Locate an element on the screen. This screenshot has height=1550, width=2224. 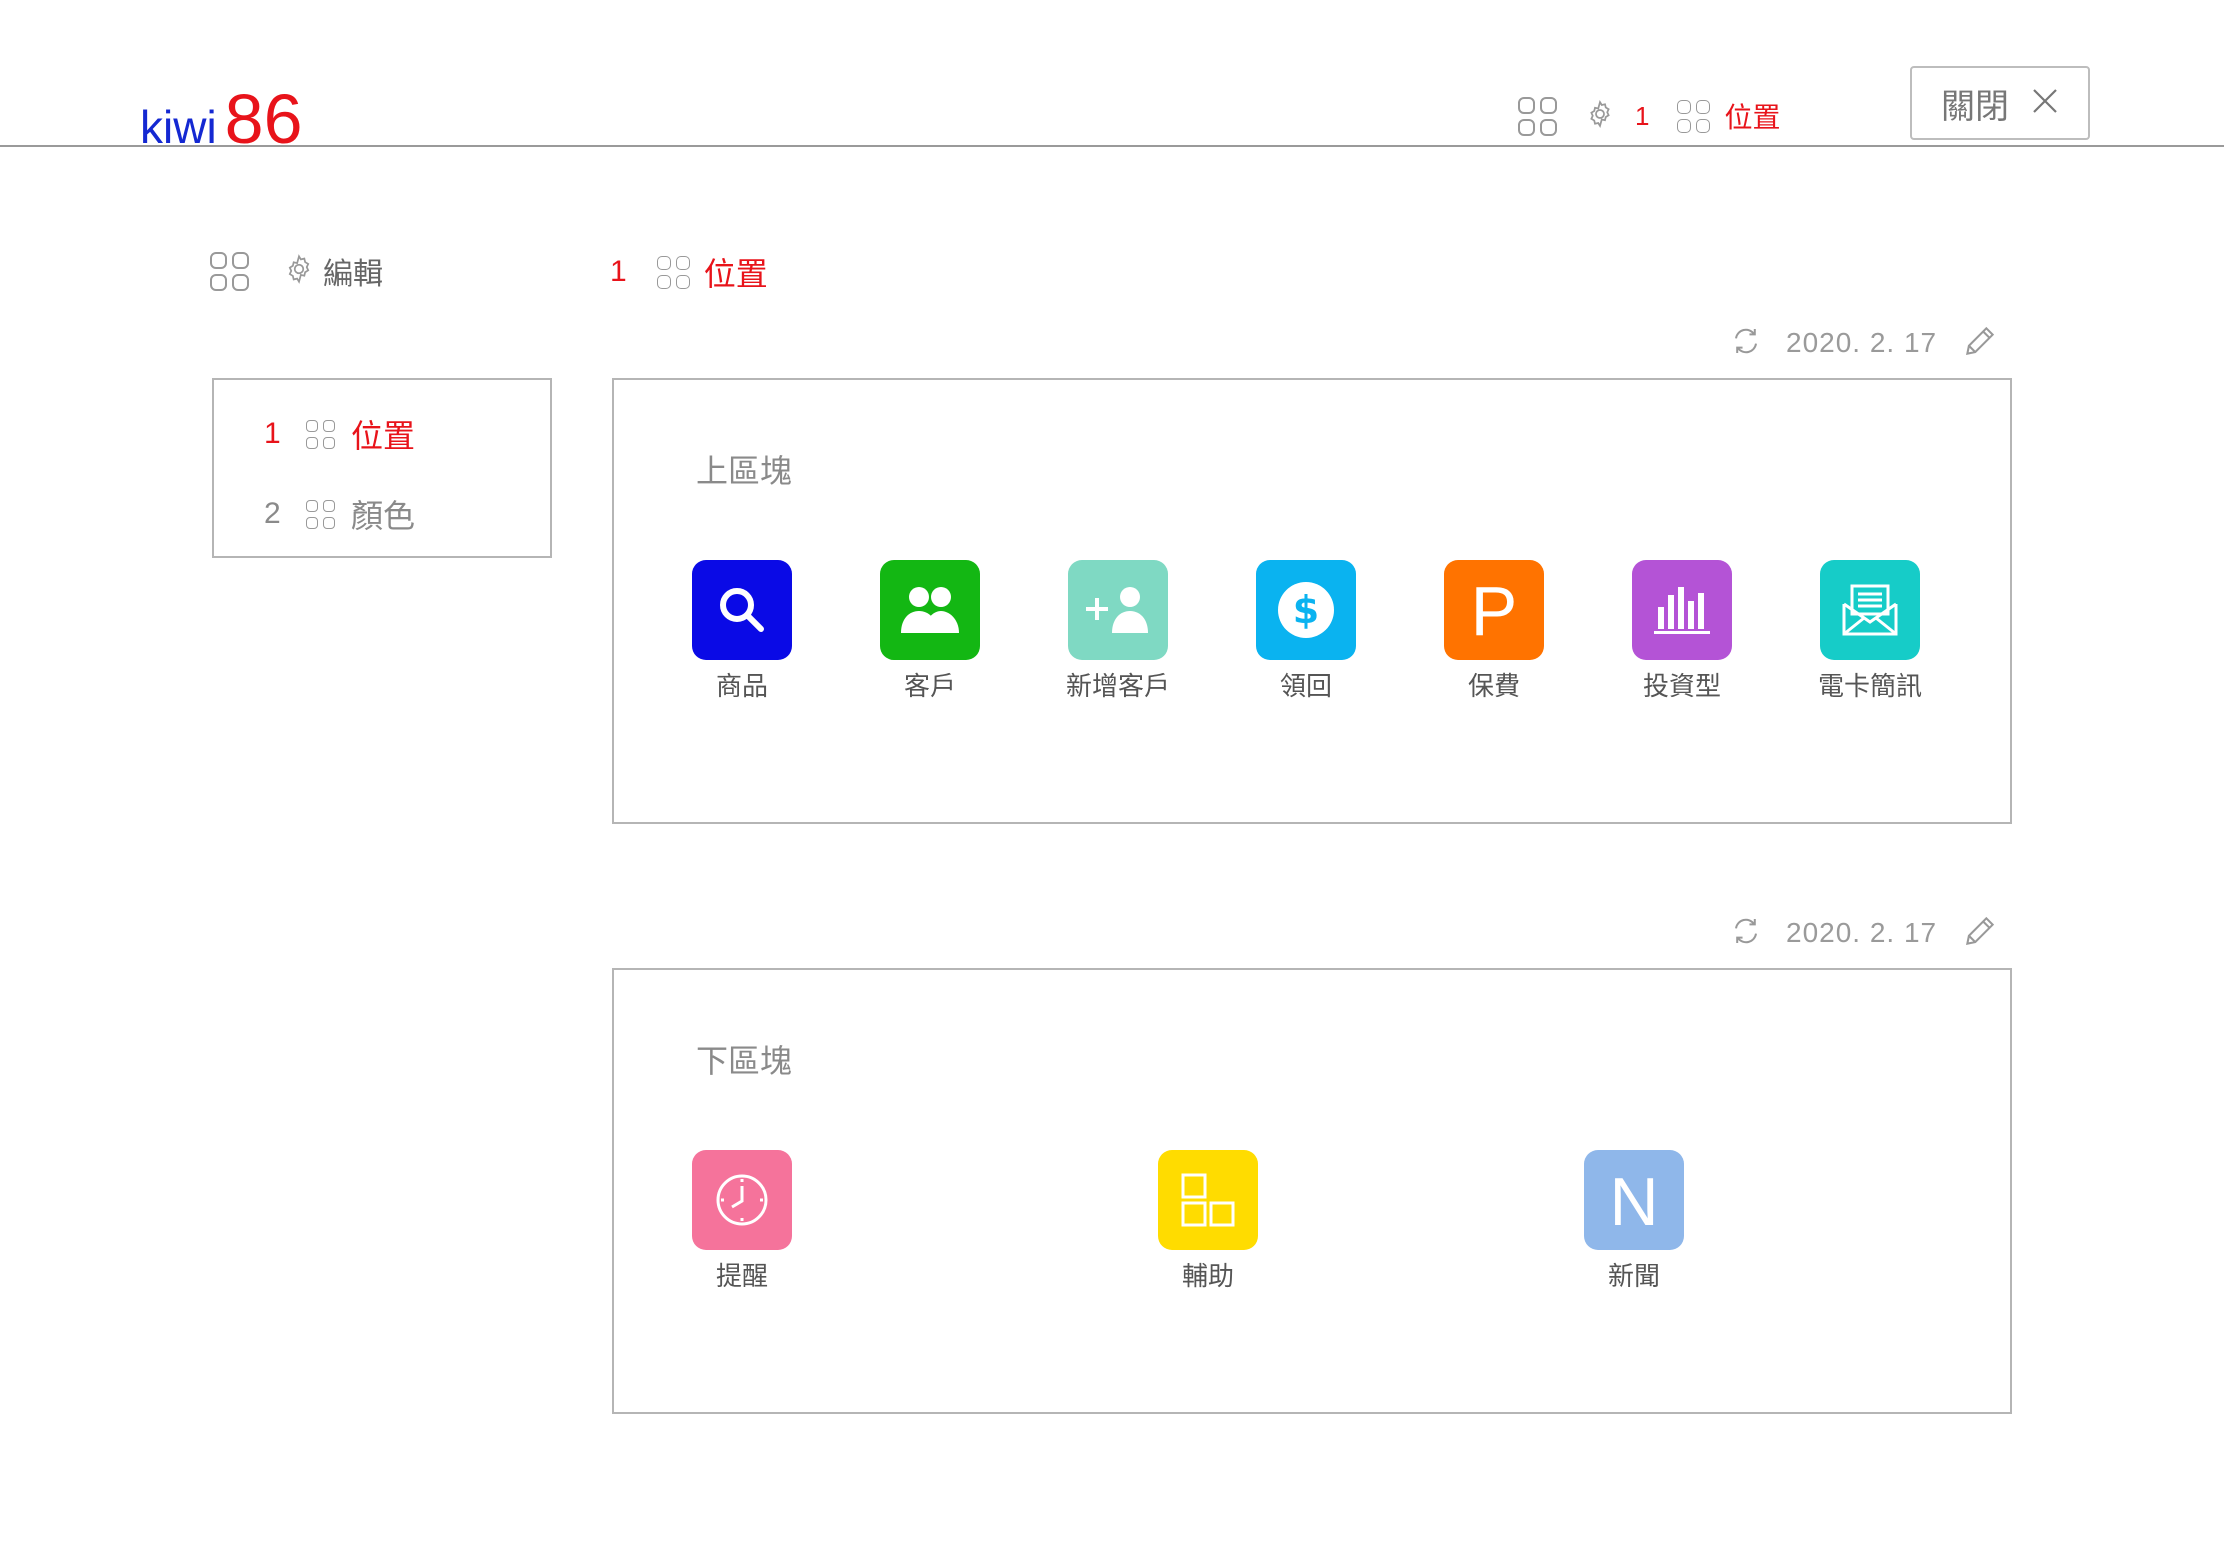
page-title: 1 位置 is located at coordinates (689, 272).